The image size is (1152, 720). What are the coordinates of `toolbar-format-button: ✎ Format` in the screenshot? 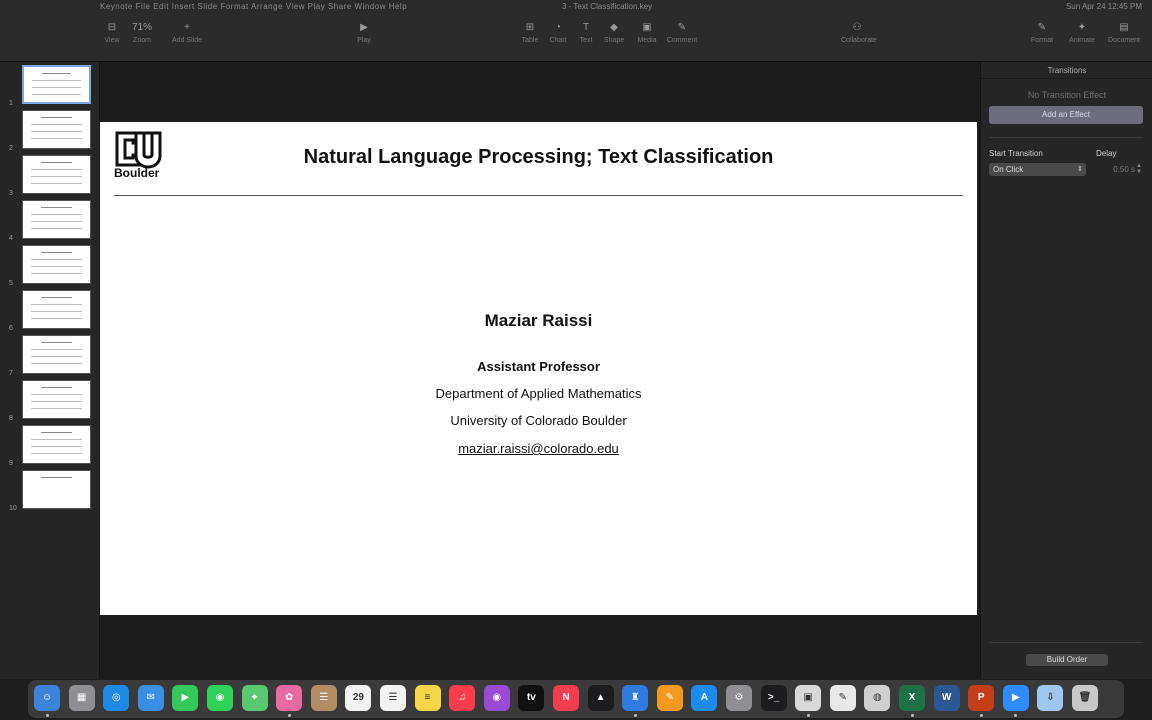 It's located at (1042, 33).